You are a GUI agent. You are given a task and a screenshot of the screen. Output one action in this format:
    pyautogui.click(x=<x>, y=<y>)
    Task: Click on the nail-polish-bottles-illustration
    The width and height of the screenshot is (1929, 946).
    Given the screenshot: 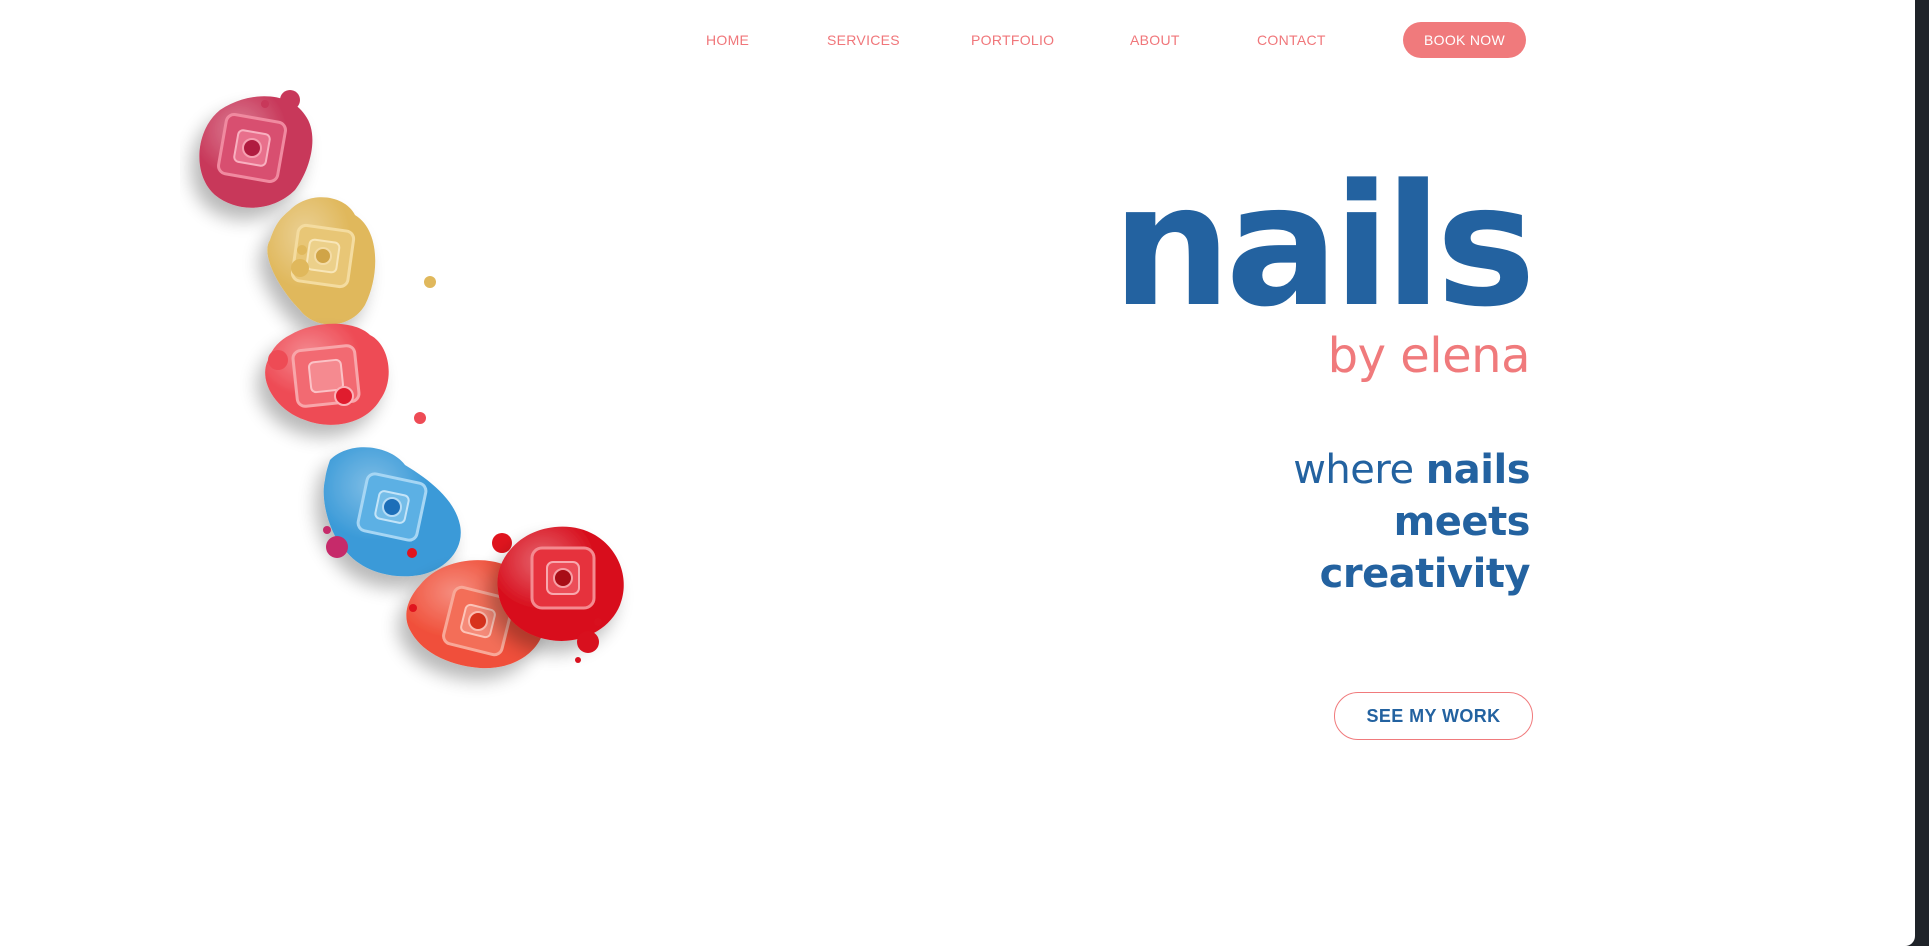 What is the action you would take?
    pyautogui.click(x=411, y=379)
    